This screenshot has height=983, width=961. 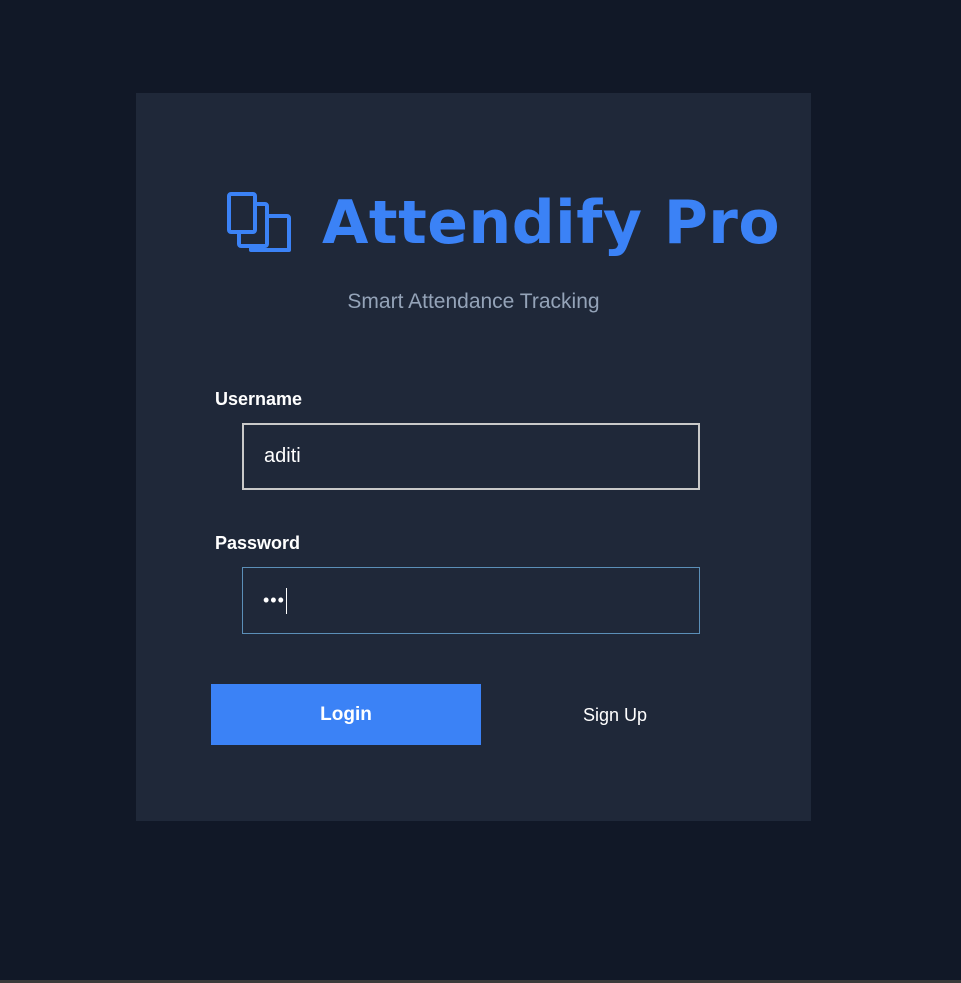 What do you see at coordinates (551, 223) in the screenshot?
I see `app-title: Attendify Pro` at bounding box center [551, 223].